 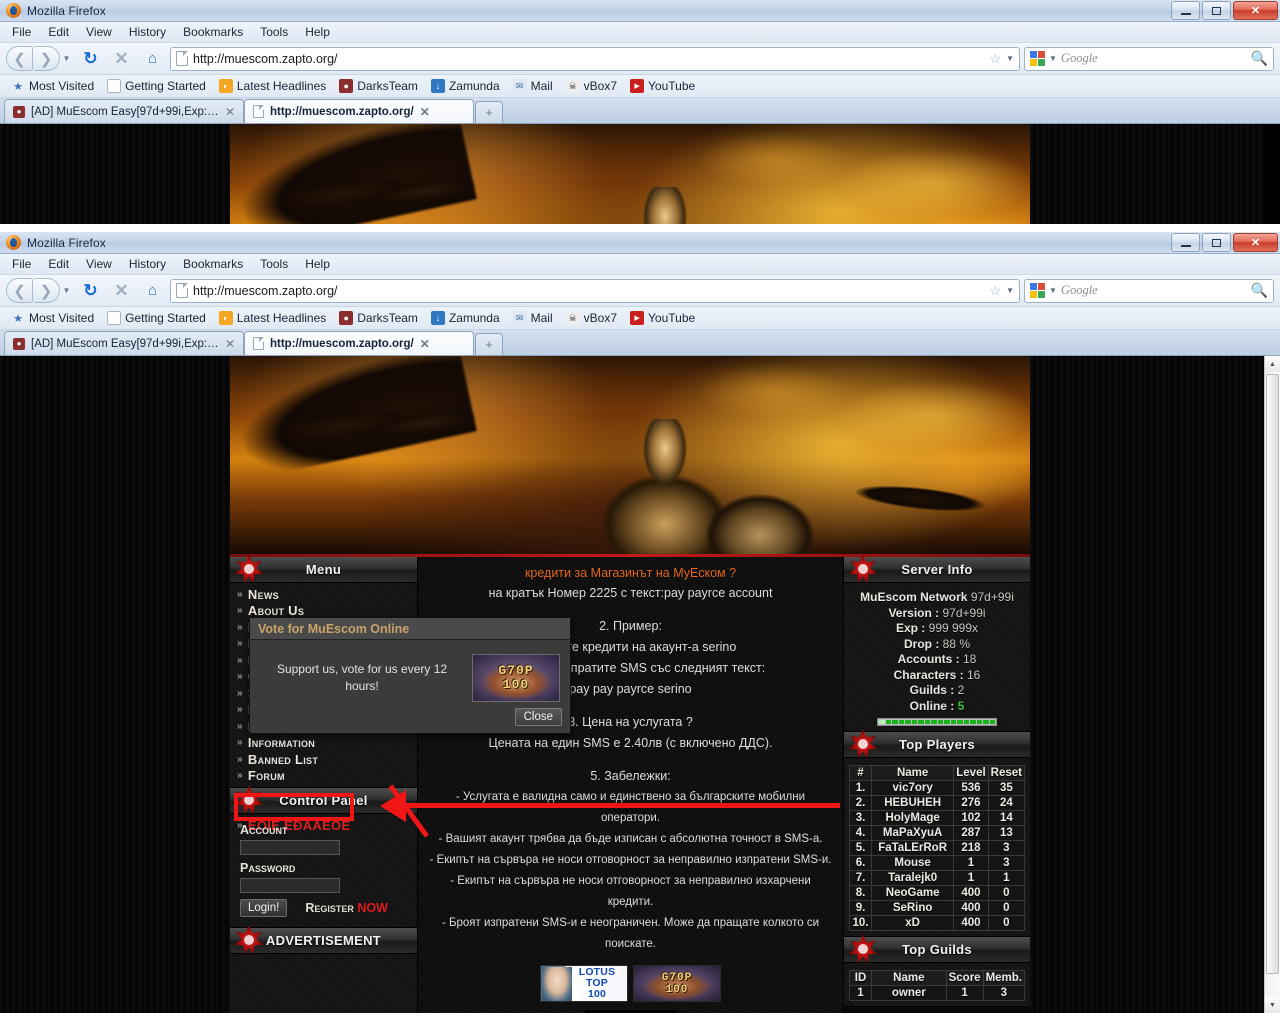 What do you see at coordinates (912, 893) in the screenshot?
I see `cell-name: NeoGame` at bounding box center [912, 893].